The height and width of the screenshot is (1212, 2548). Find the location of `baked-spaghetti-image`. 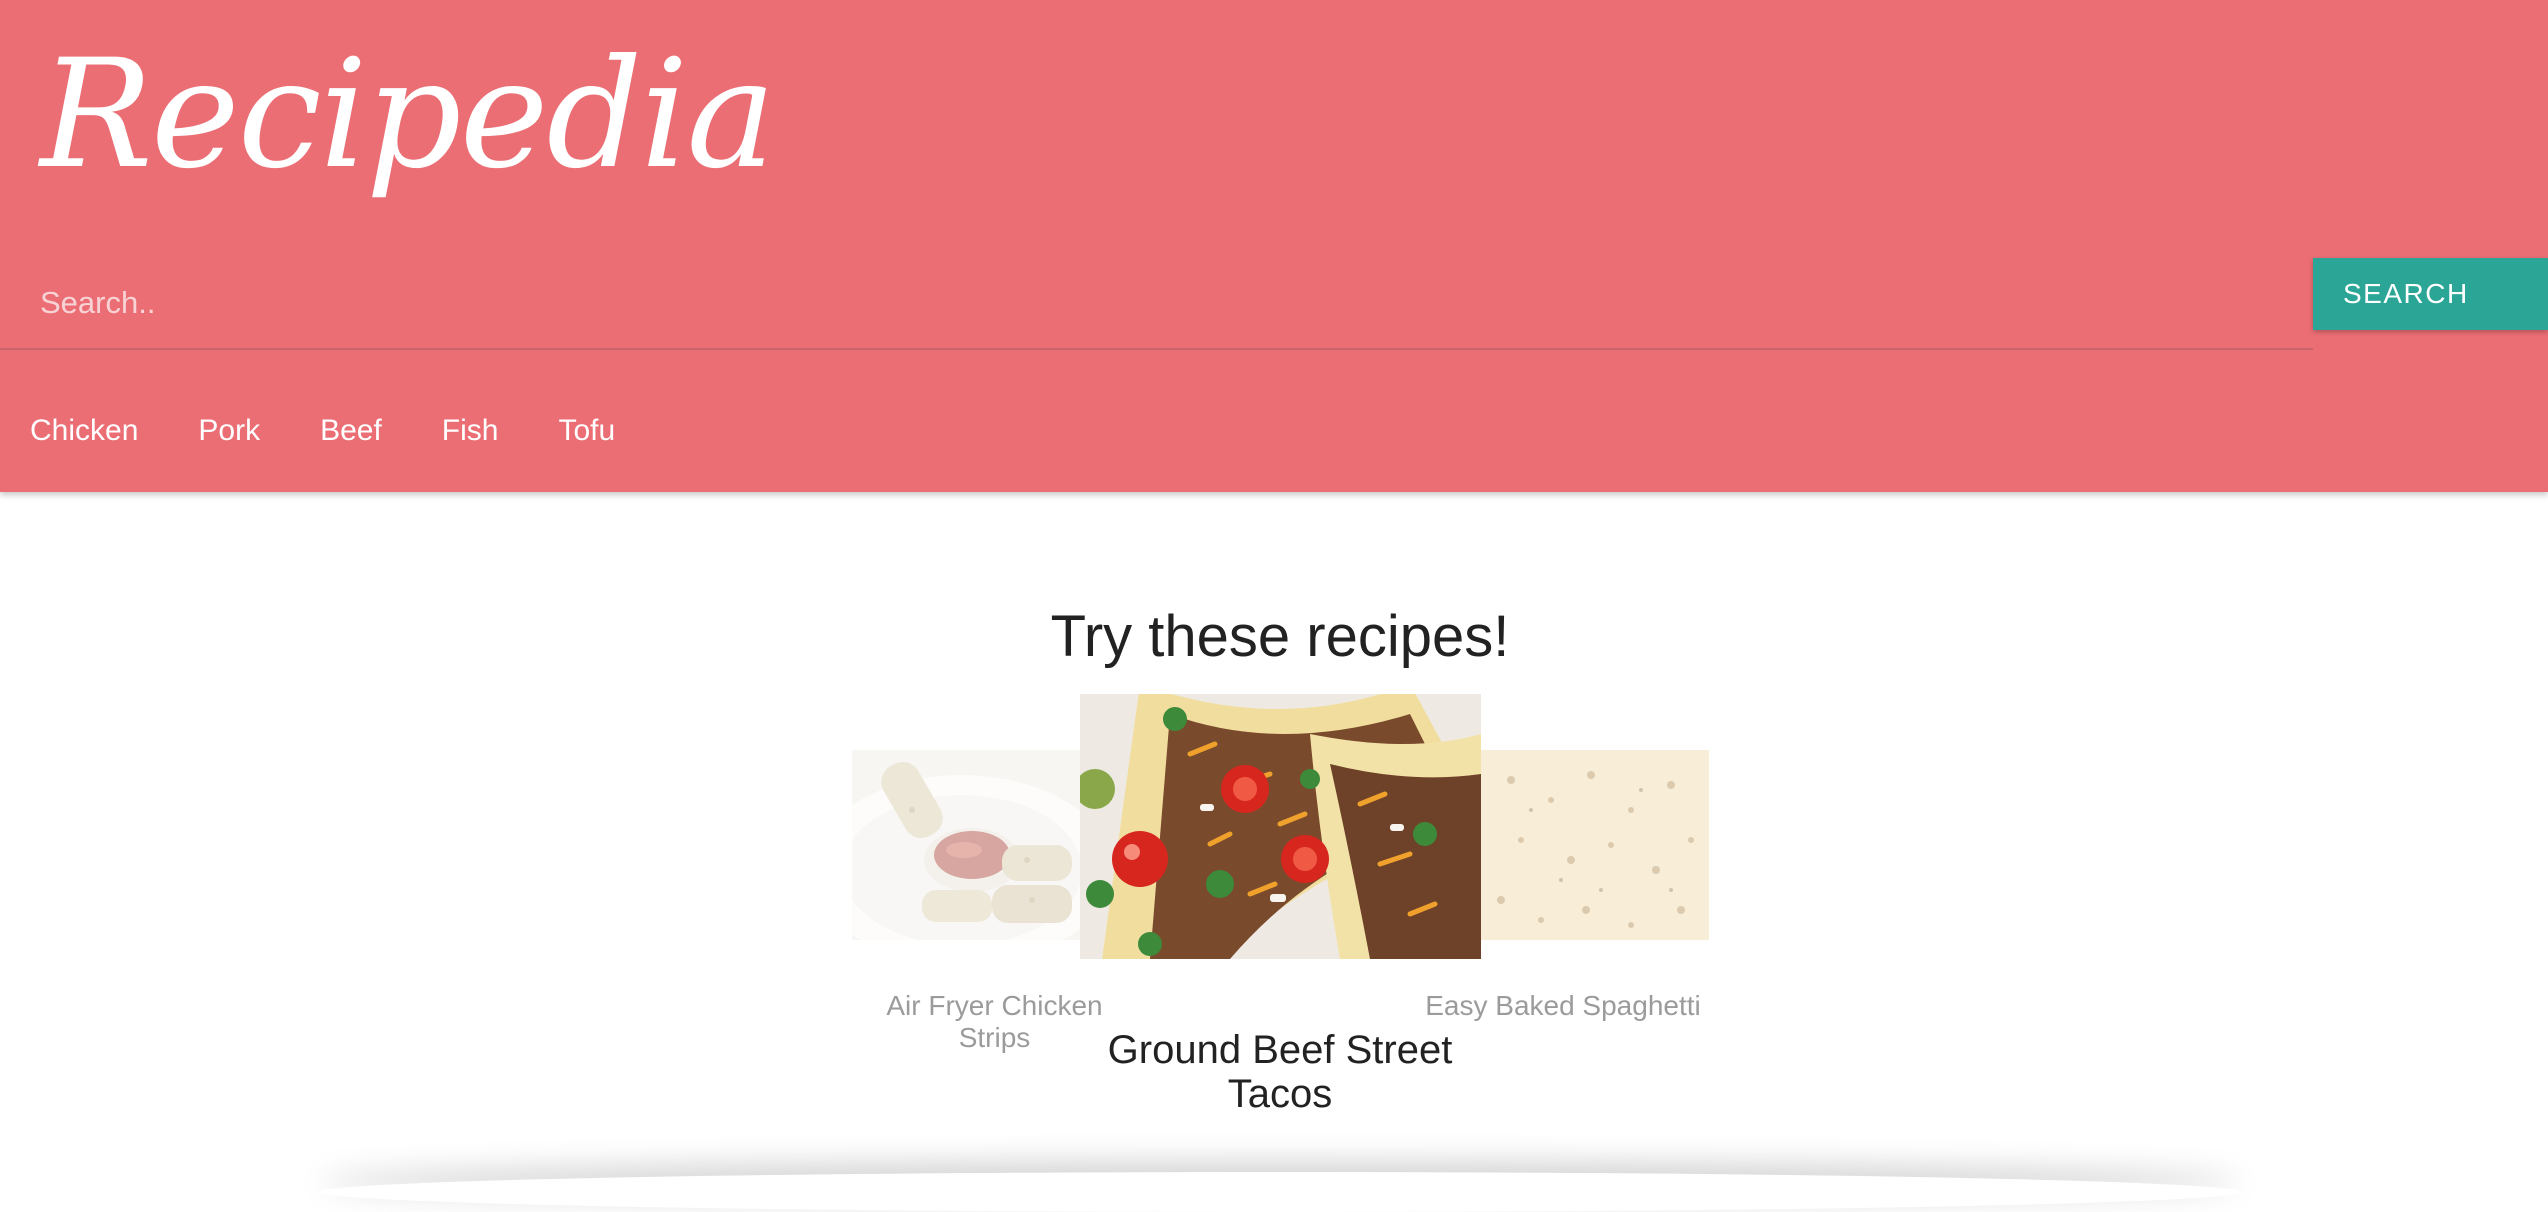

baked-spaghetti-image is located at coordinates (1595, 845).